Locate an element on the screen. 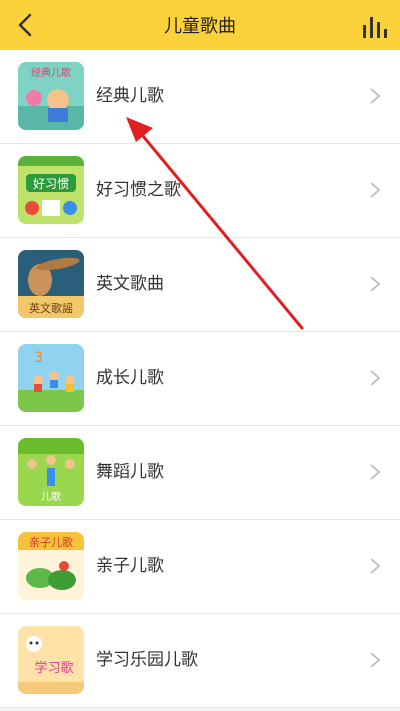  bar-chart-icon is located at coordinates (375, 26).